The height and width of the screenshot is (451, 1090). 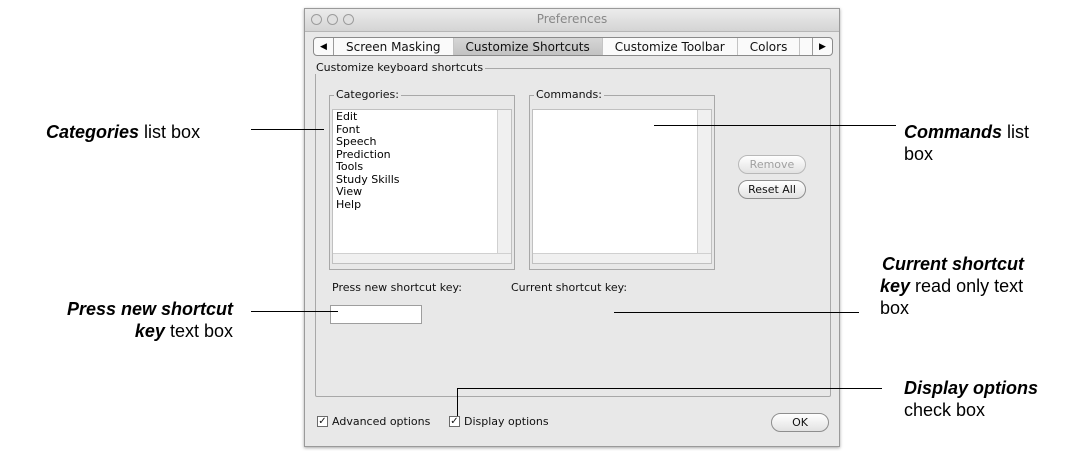 What do you see at coordinates (569, 94) in the screenshot?
I see `commands-label: Commands:` at bounding box center [569, 94].